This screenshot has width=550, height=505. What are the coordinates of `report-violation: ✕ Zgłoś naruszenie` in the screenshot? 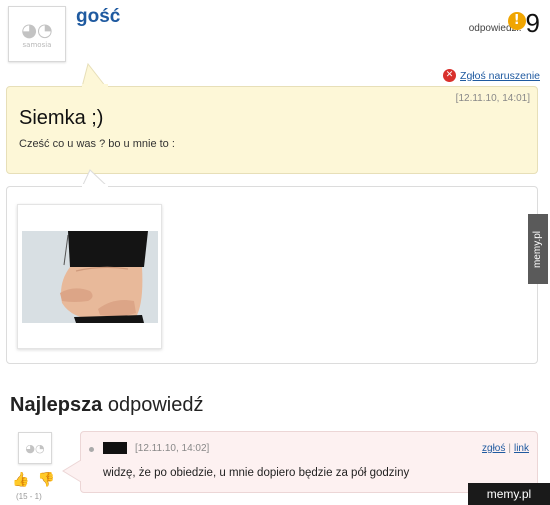 It's located at (491, 75).